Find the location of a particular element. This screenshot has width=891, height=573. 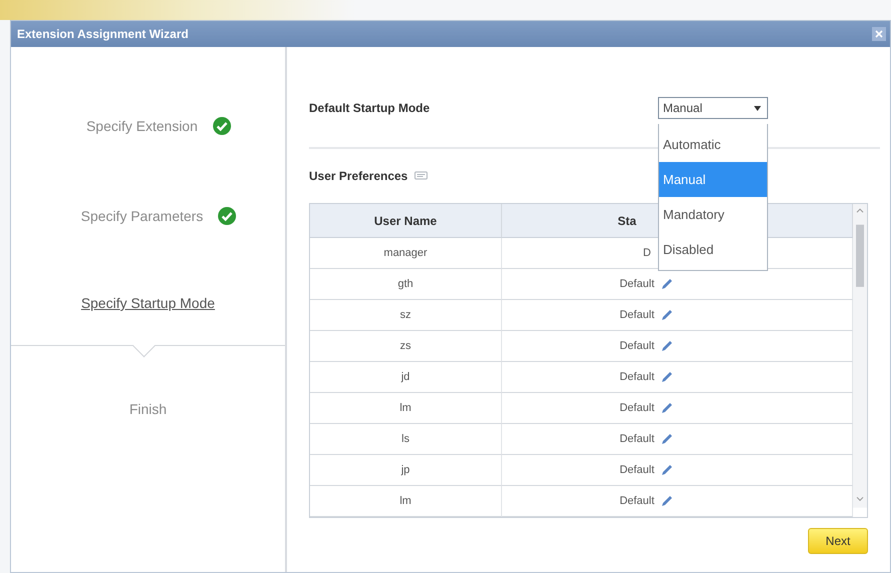

table-cell: manager is located at coordinates (406, 253).